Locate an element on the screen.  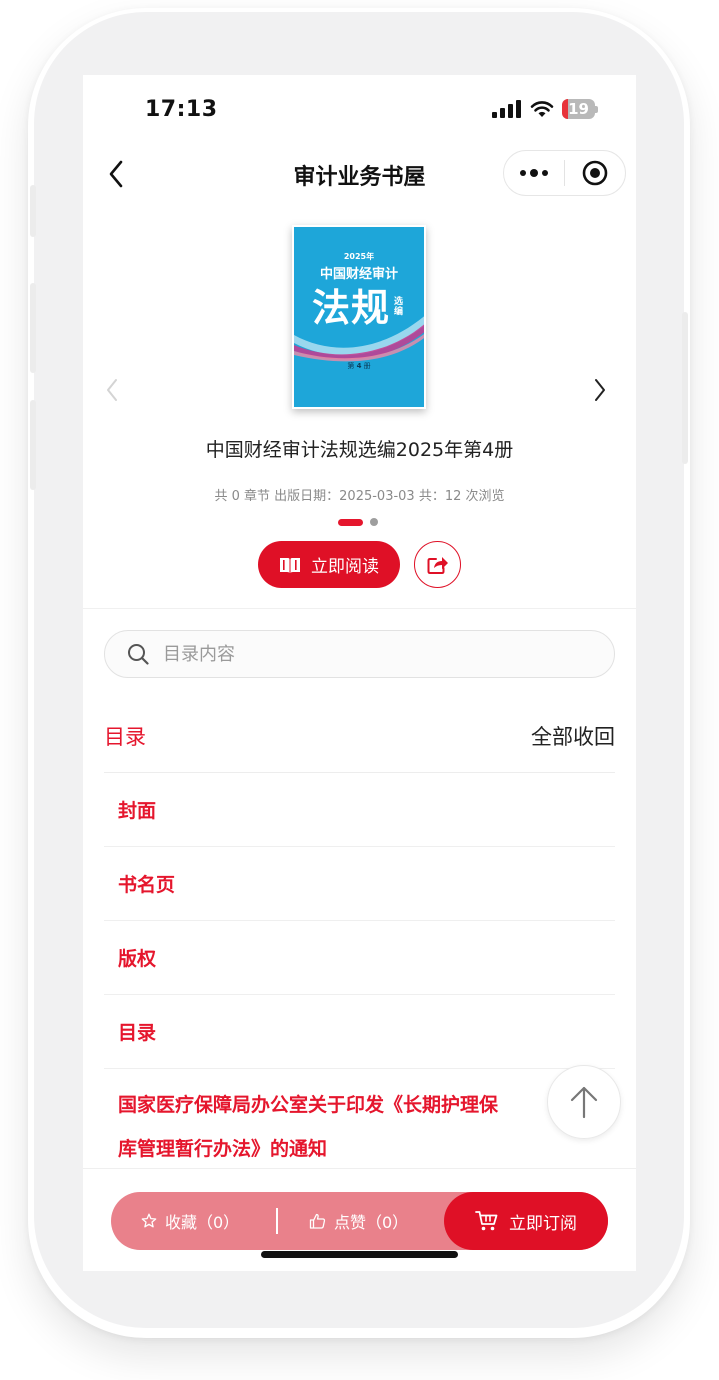
mini-program-capsule is located at coordinates (564, 173).